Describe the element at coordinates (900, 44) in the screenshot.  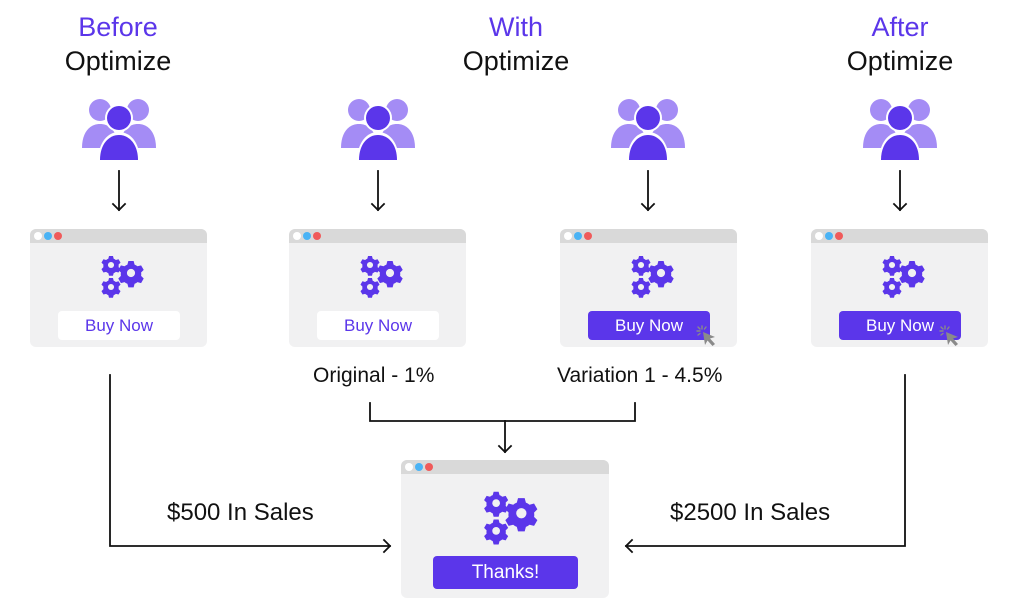
I see `heading-after: After Optimize` at that location.